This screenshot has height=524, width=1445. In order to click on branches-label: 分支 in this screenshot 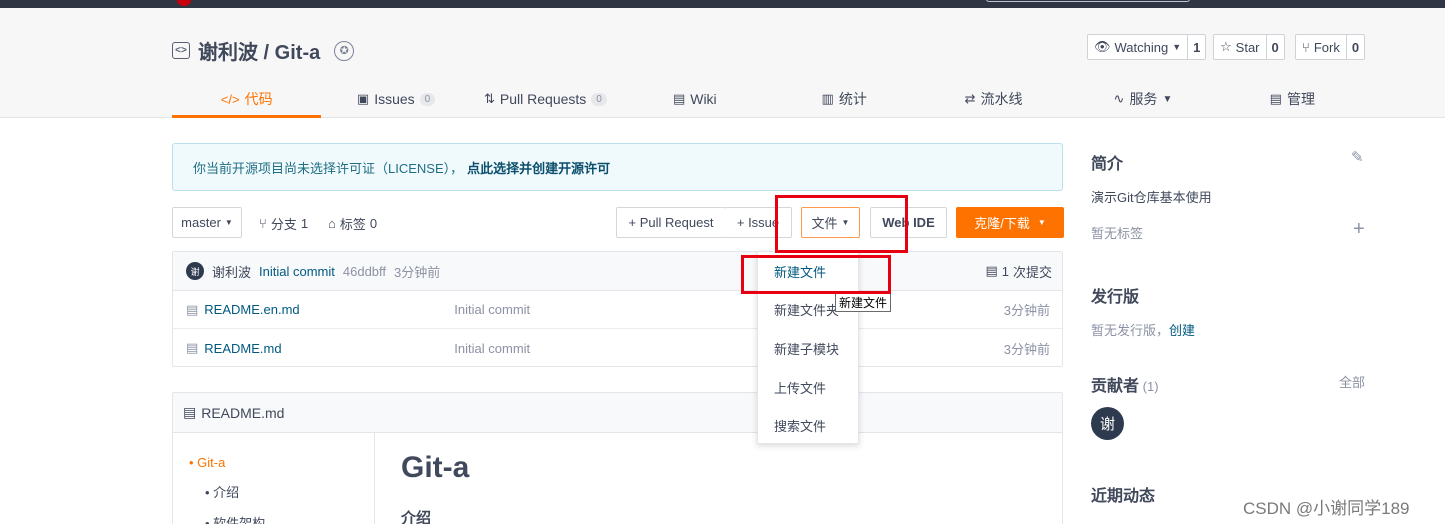, I will do `click(283, 224)`.